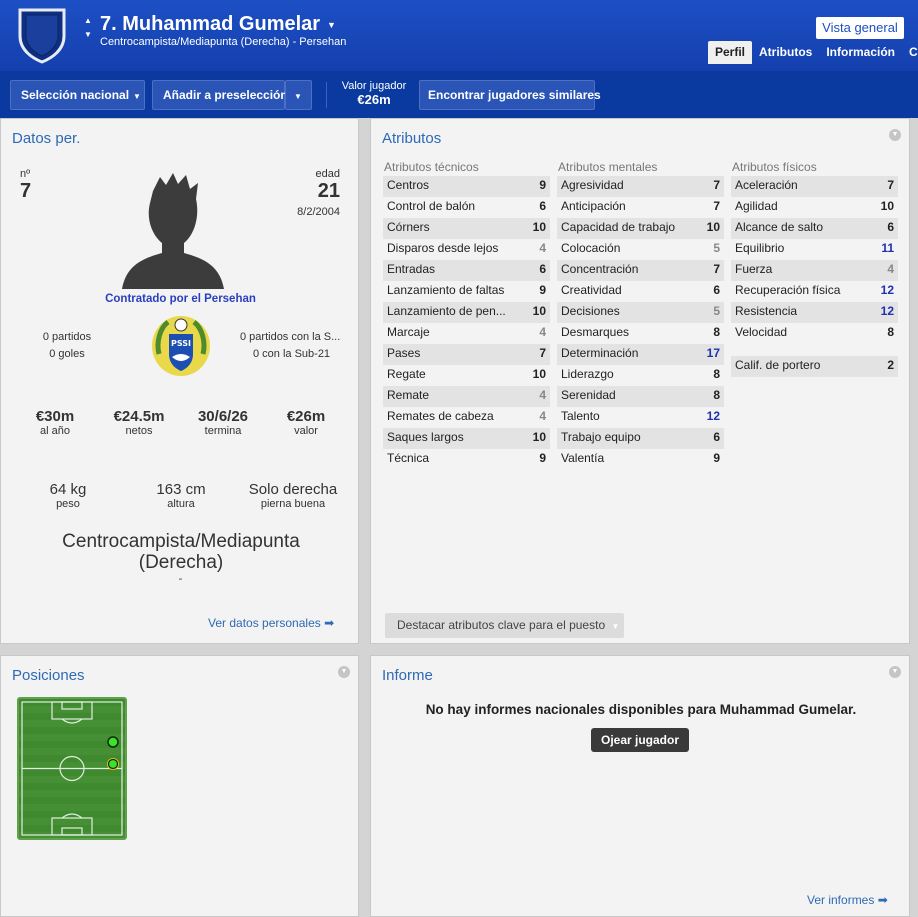  I want to click on pierna-value: Solo derecha, so click(293, 489).